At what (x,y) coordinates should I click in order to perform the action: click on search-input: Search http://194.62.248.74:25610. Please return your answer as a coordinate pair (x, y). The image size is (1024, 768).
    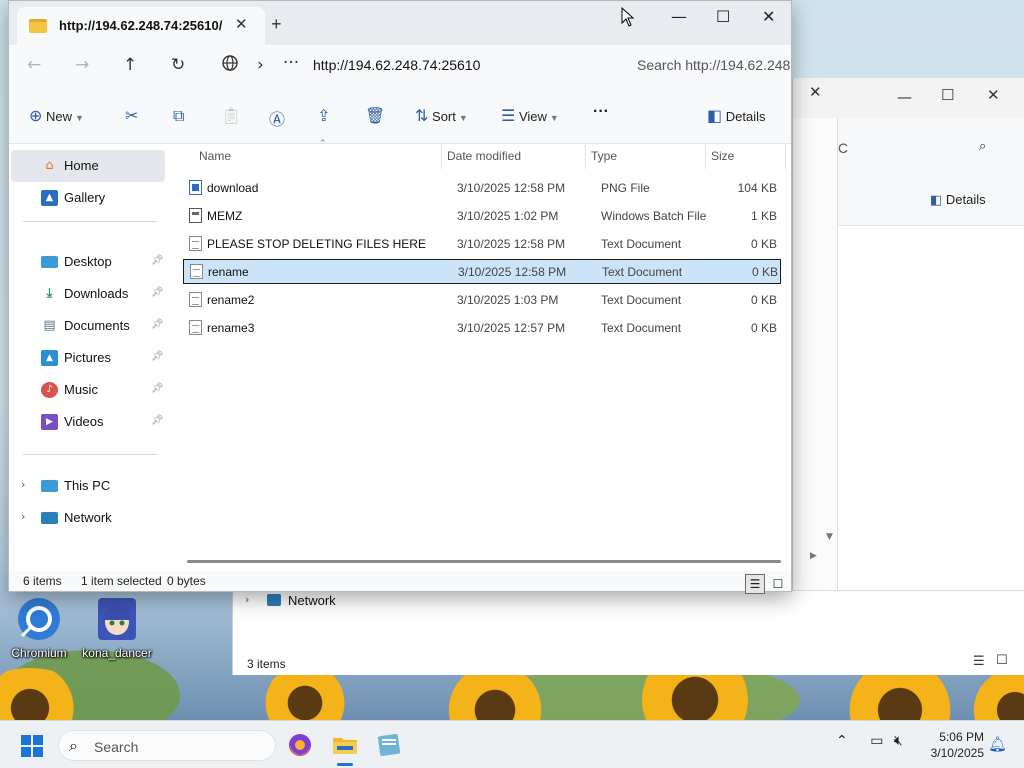
    Looking at the image, I should click on (714, 65).